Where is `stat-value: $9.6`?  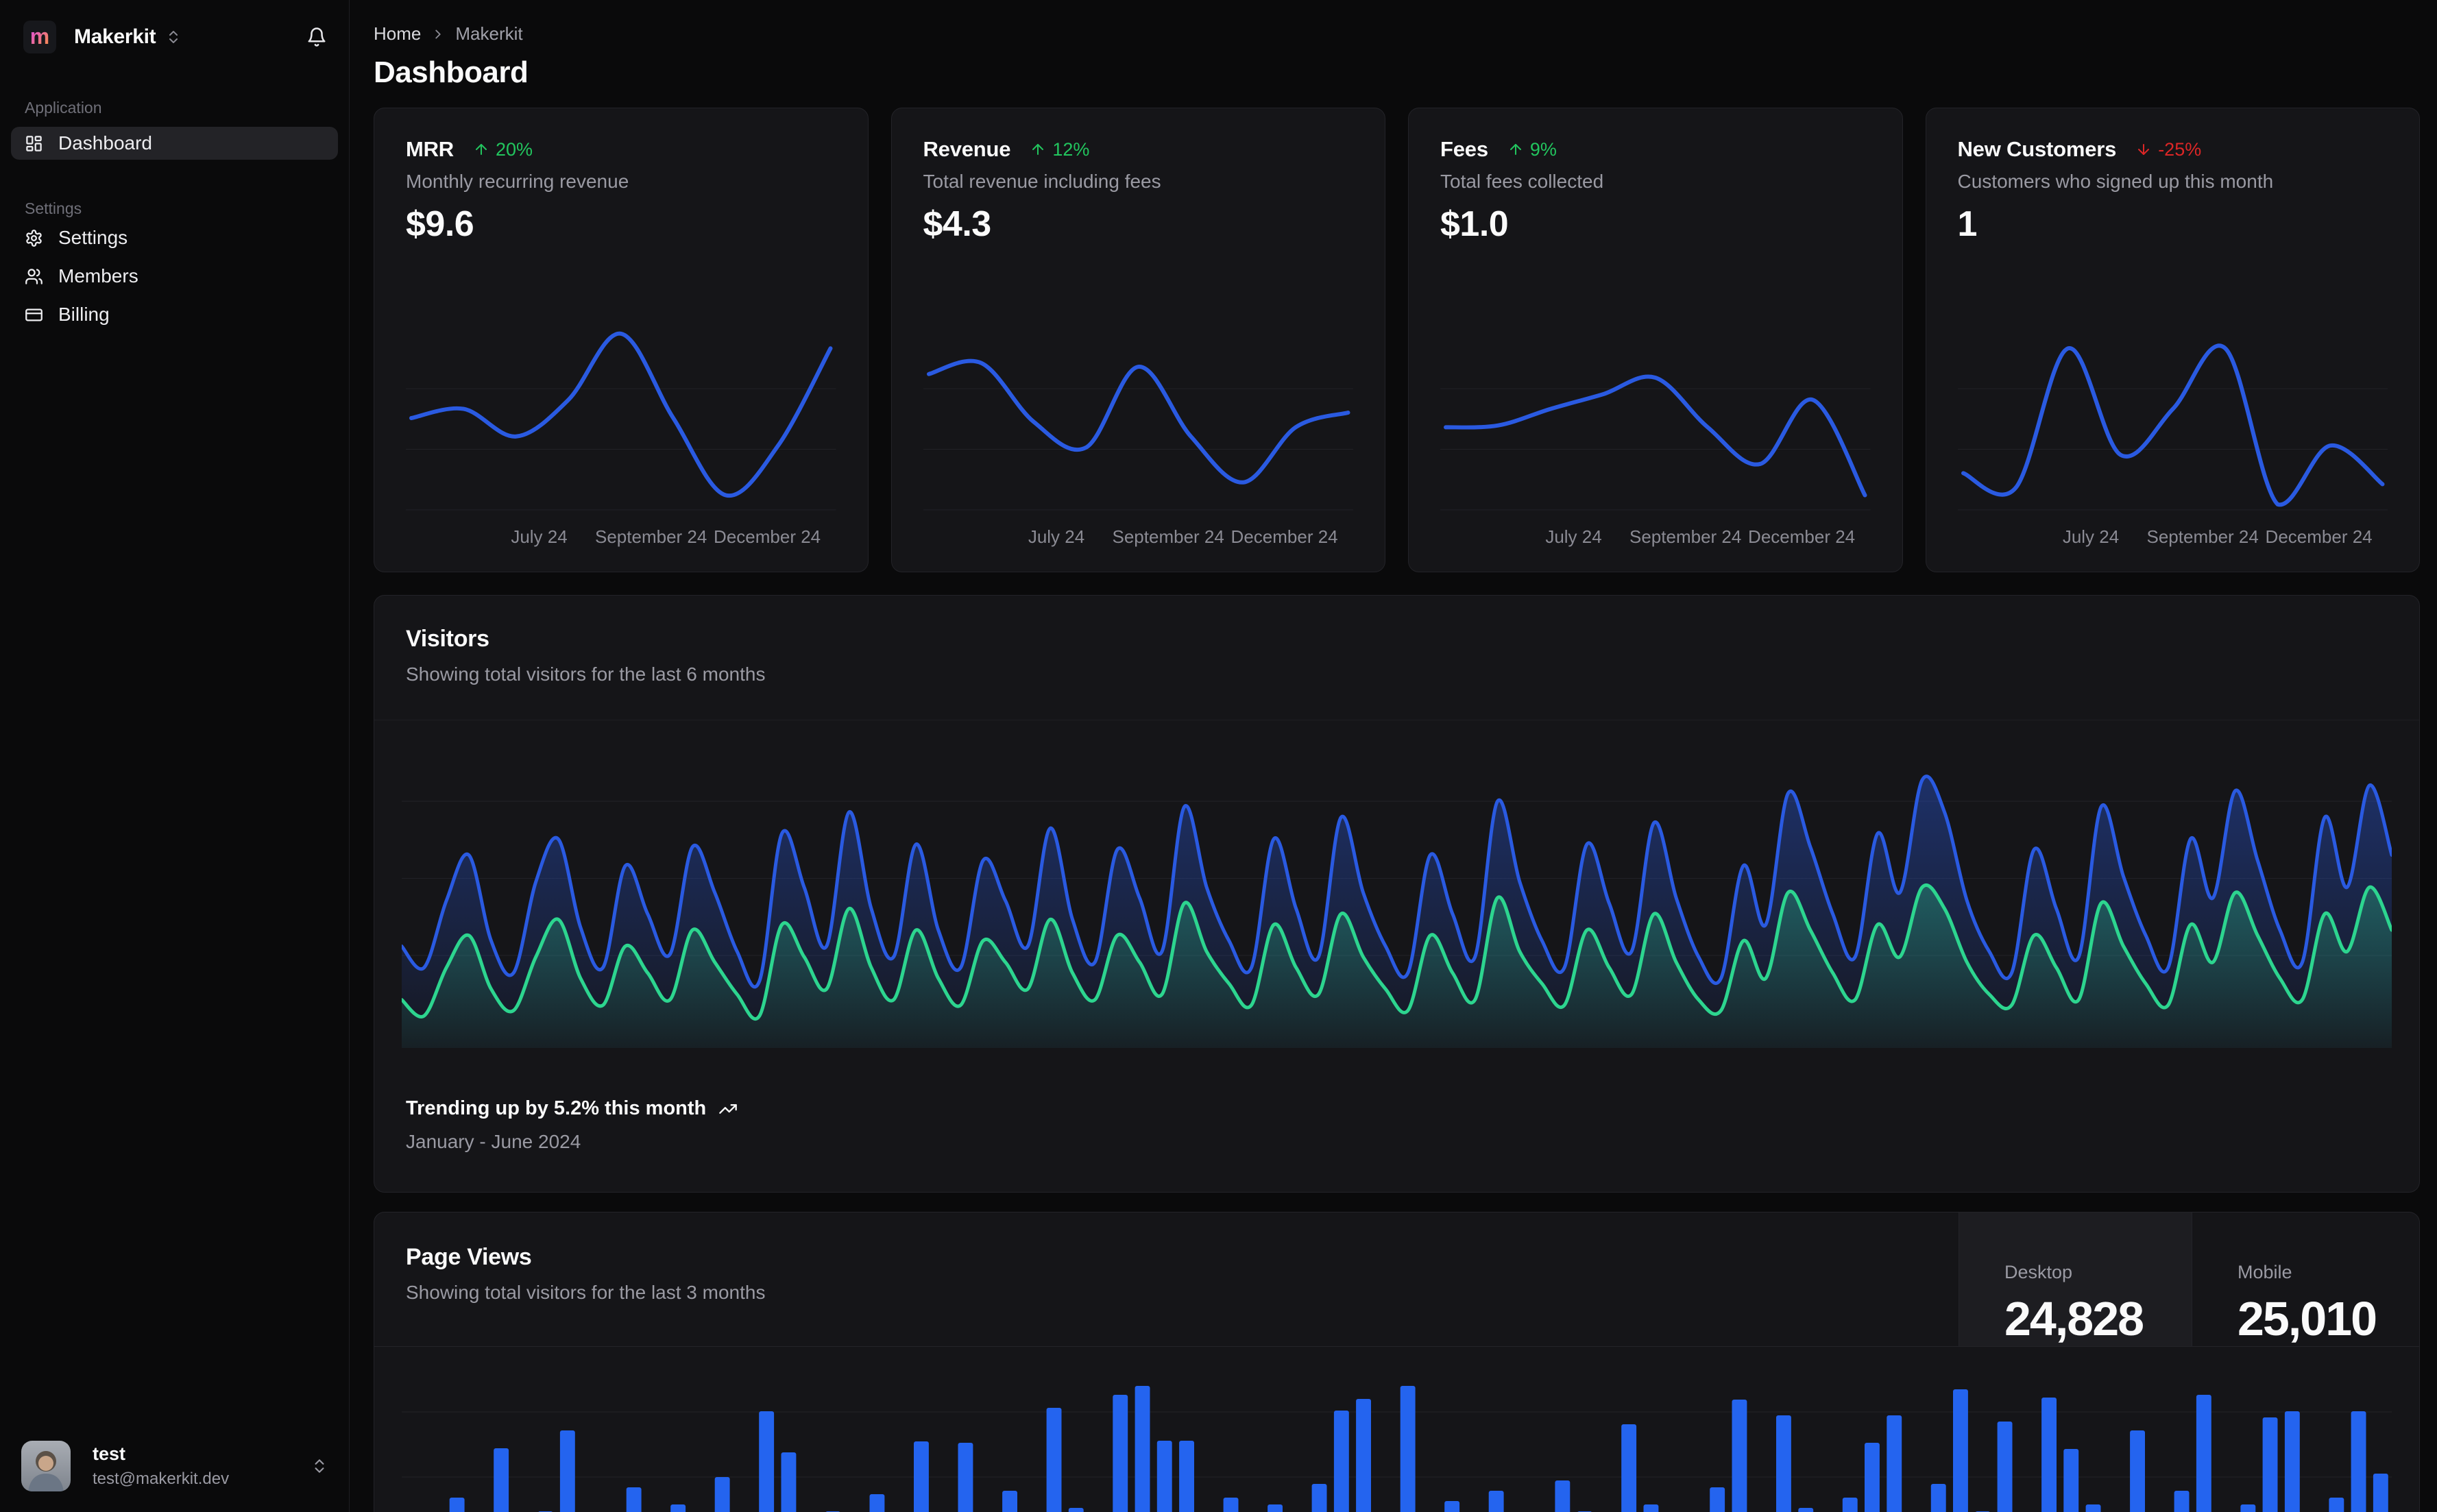 stat-value: $9.6 is located at coordinates (440, 224).